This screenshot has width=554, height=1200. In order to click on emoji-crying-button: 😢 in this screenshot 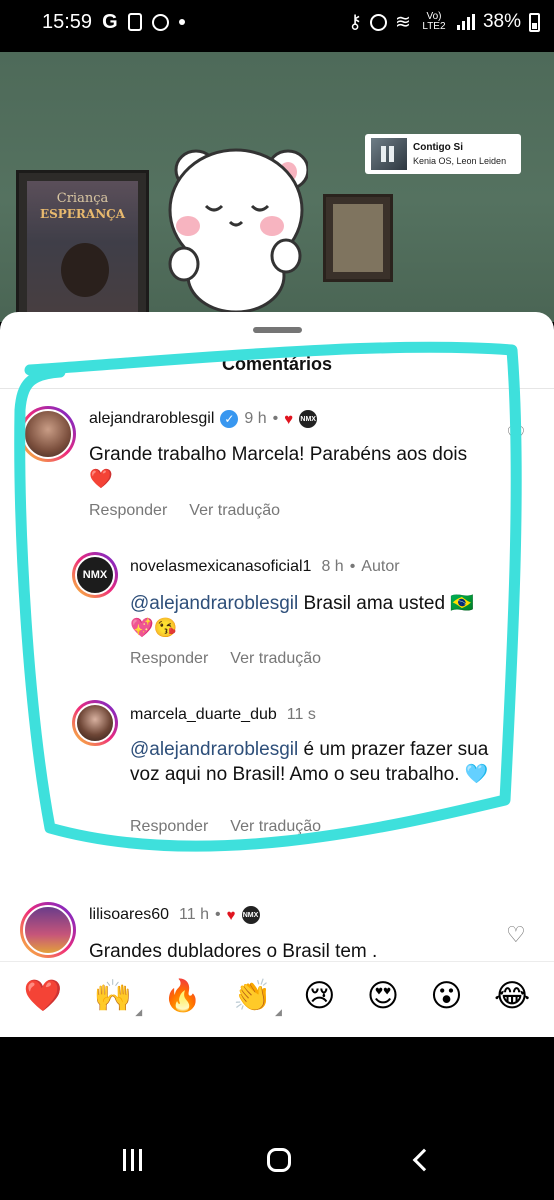, I will do `click(319, 996)`.